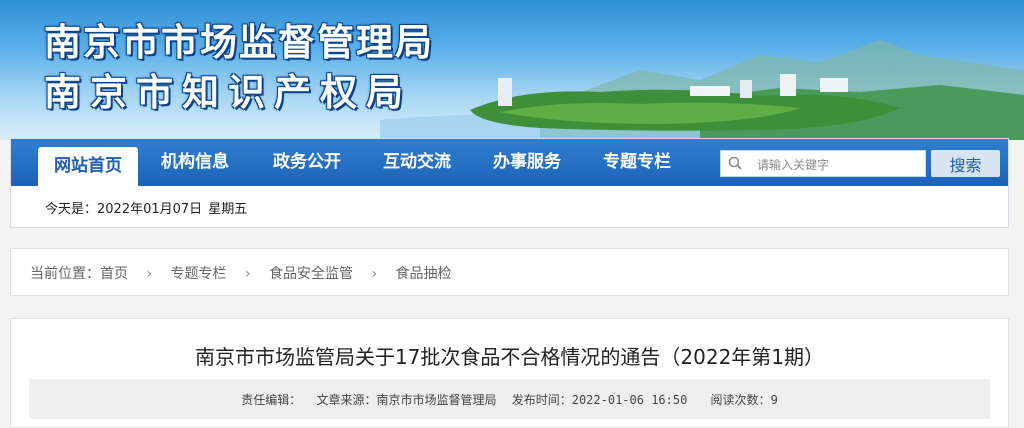  Describe the element at coordinates (346, 400) in the screenshot. I see `source-label: 文章来源：` at that location.